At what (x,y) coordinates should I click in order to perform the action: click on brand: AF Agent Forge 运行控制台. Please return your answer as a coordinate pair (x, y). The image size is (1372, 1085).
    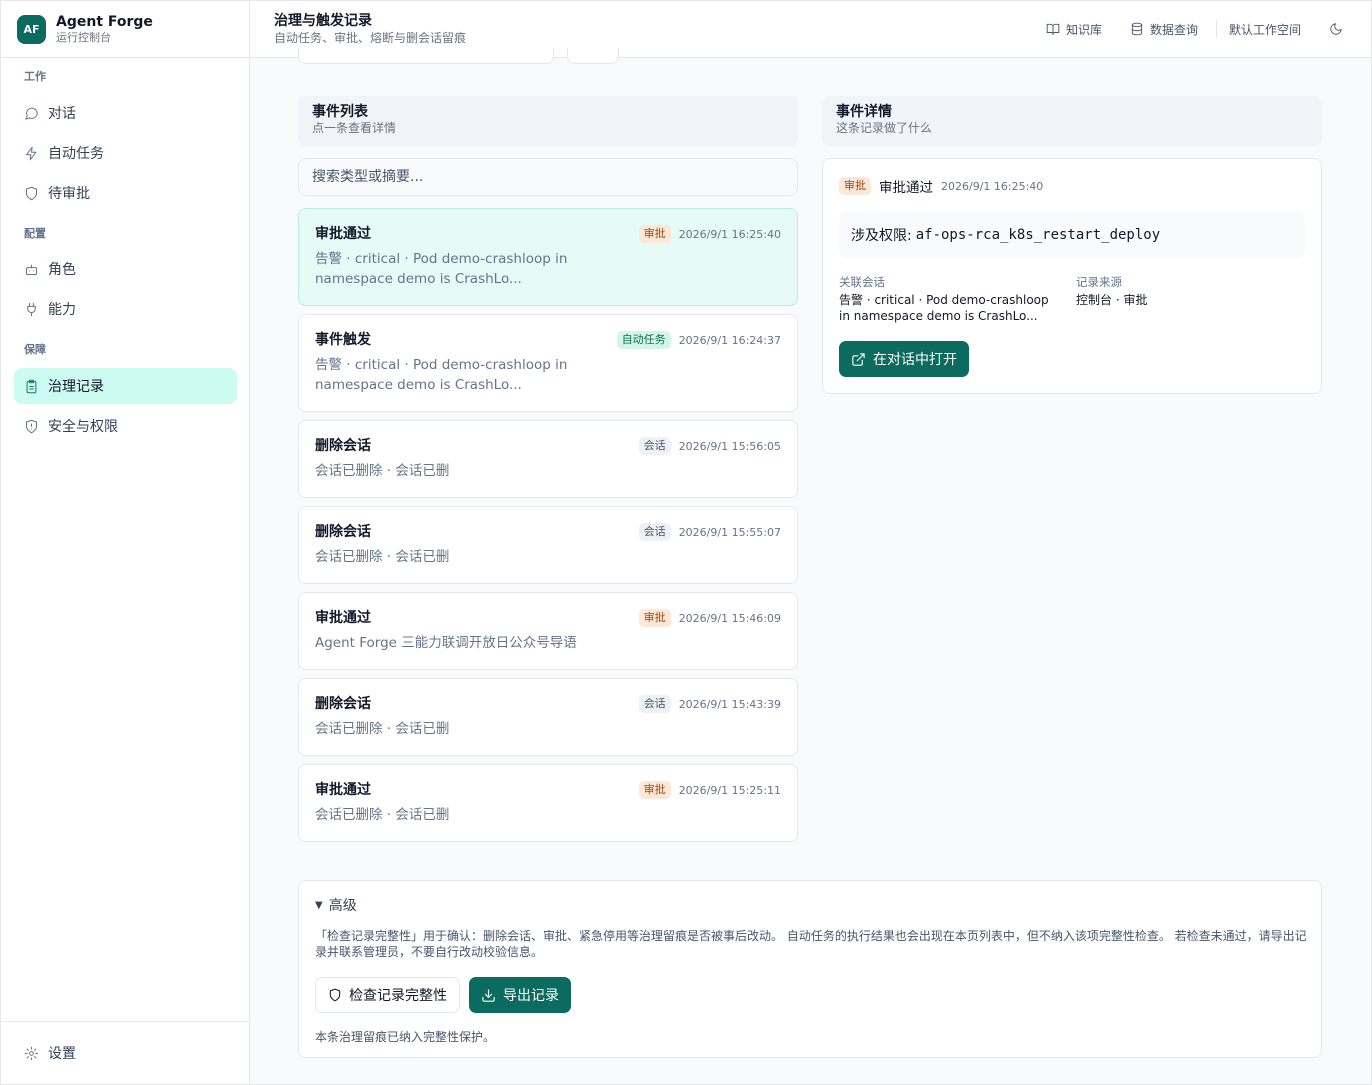
    Looking at the image, I should click on (125, 29).